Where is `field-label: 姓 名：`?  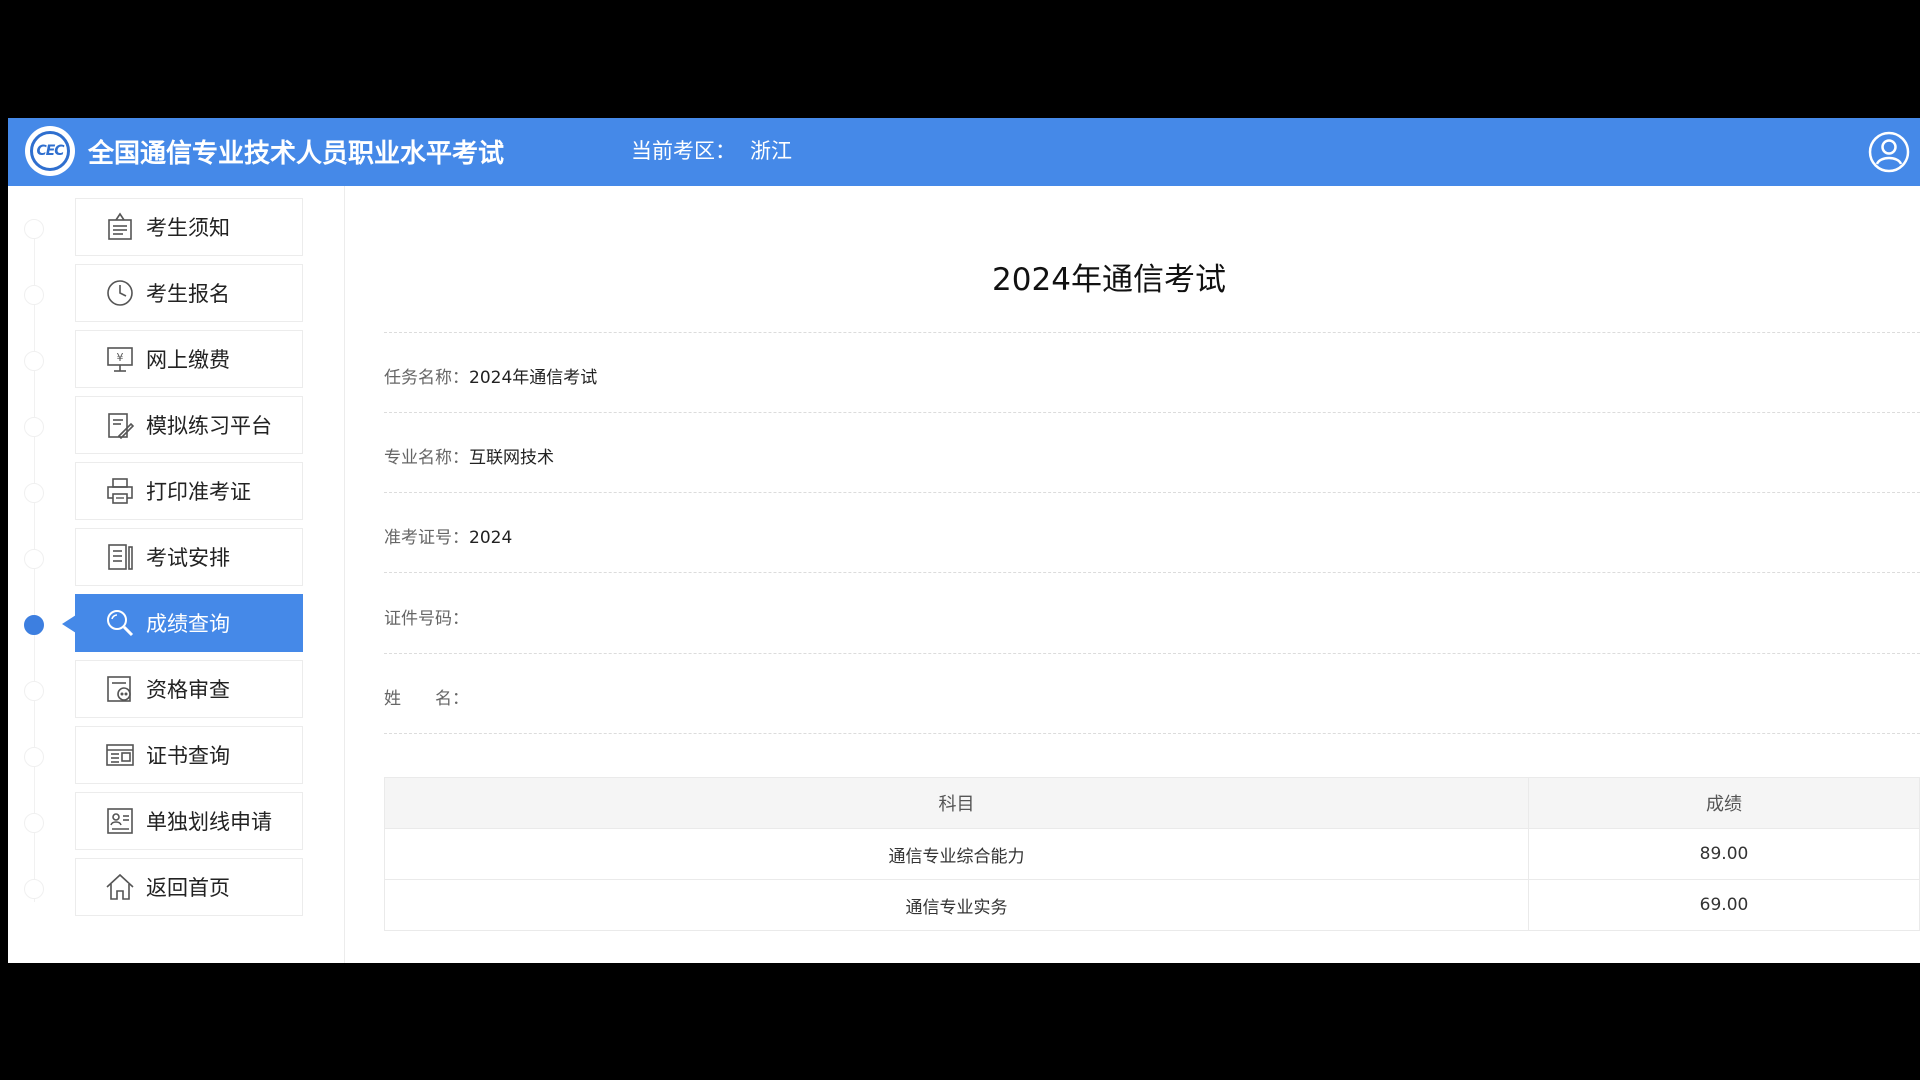
field-label: 姓 名： is located at coordinates (426, 699).